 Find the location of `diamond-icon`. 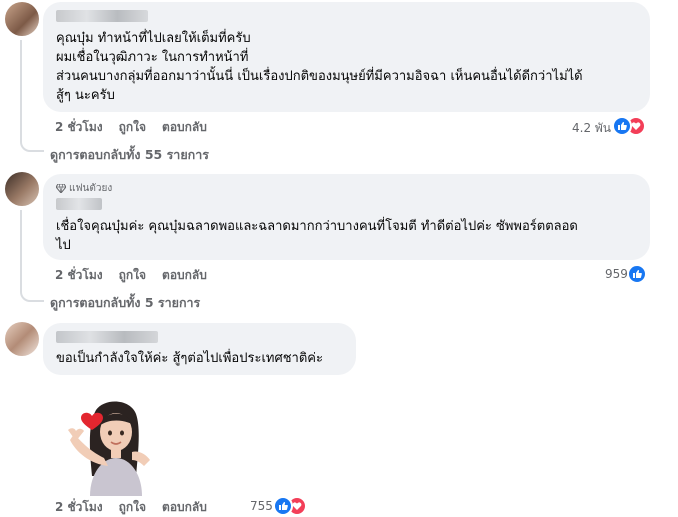

diamond-icon is located at coordinates (61, 188).